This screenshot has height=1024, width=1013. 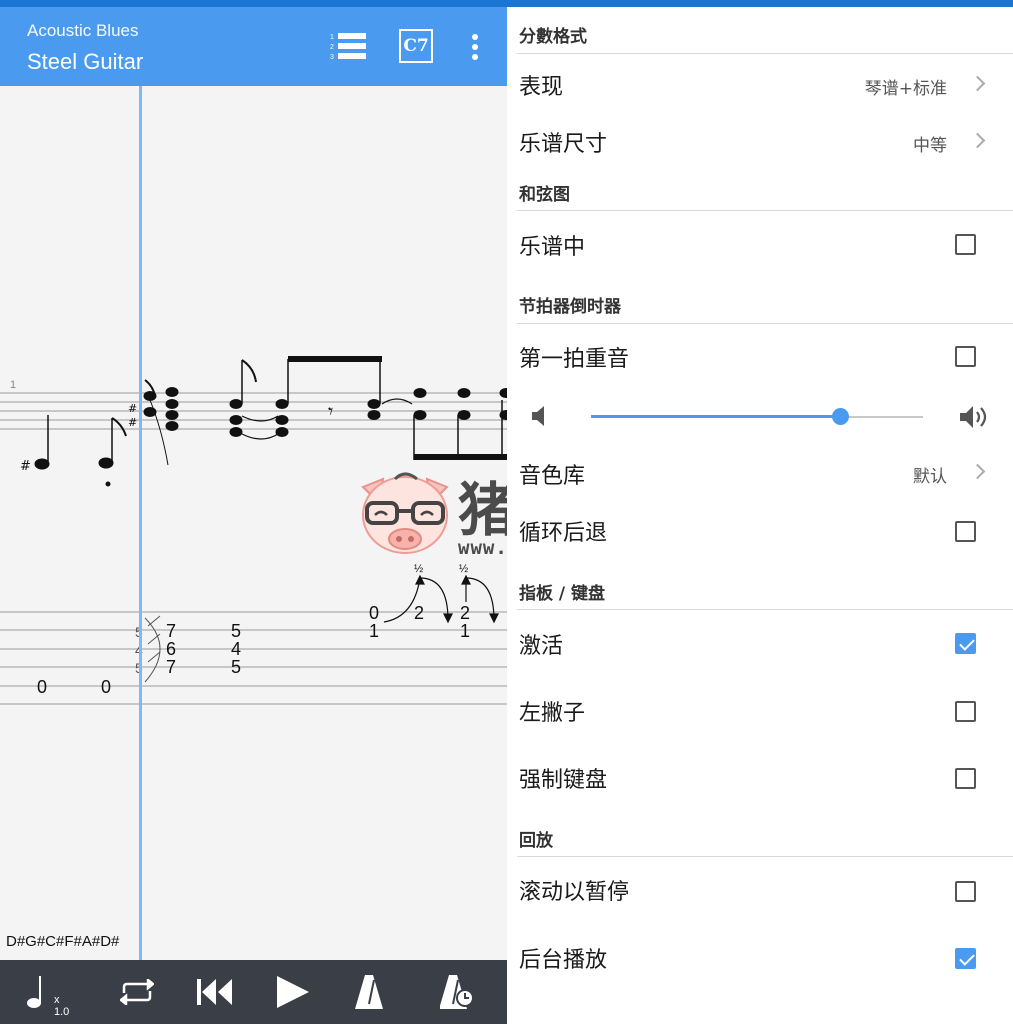 What do you see at coordinates (974, 419) in the screenshot?
I see `volume-high-icon` at bounding box center [974, 419].